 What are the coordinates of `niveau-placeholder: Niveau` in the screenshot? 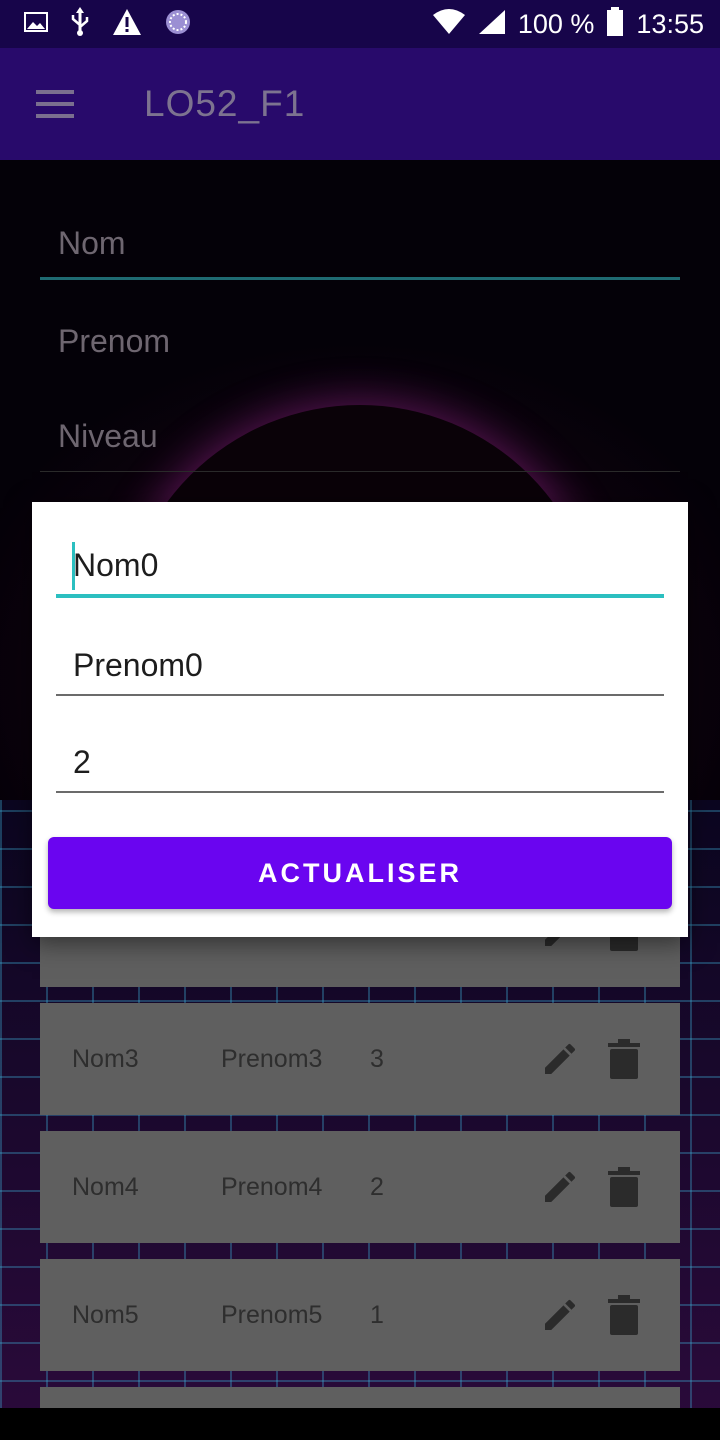 It's located at (108, 436).